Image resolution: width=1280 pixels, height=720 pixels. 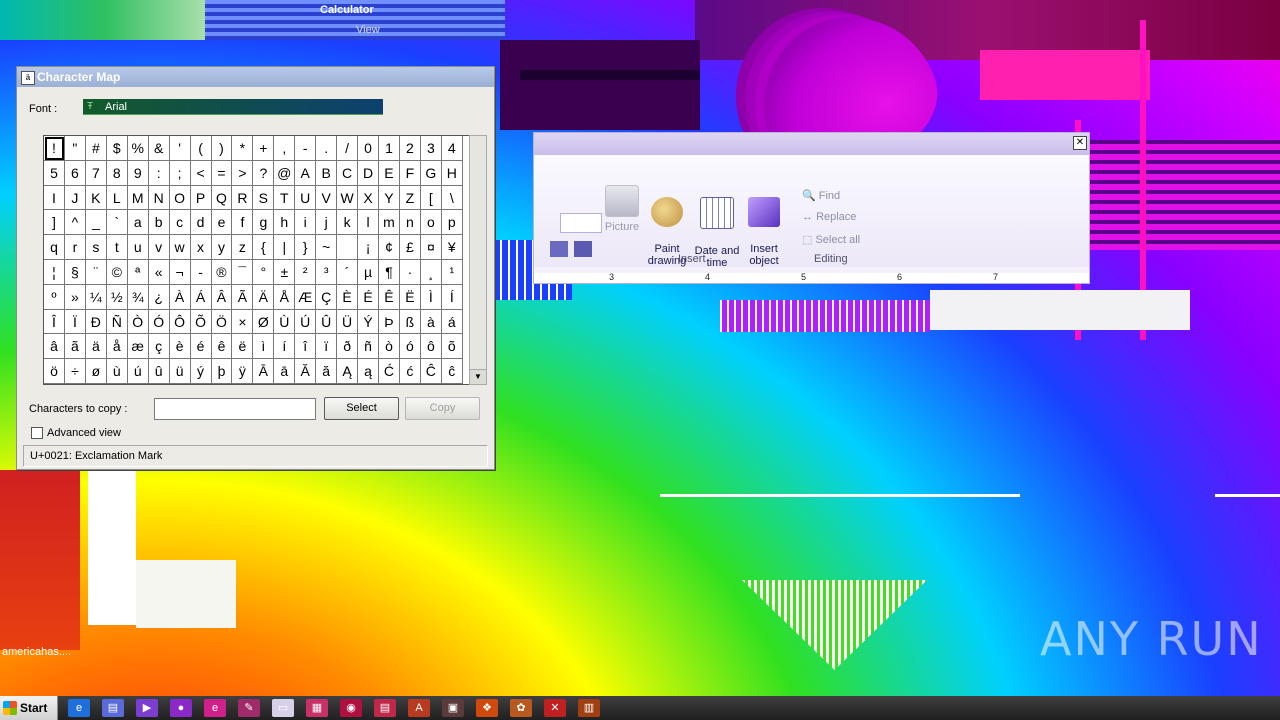 I want to click on char-cell: <, so click(x=201, y=173).